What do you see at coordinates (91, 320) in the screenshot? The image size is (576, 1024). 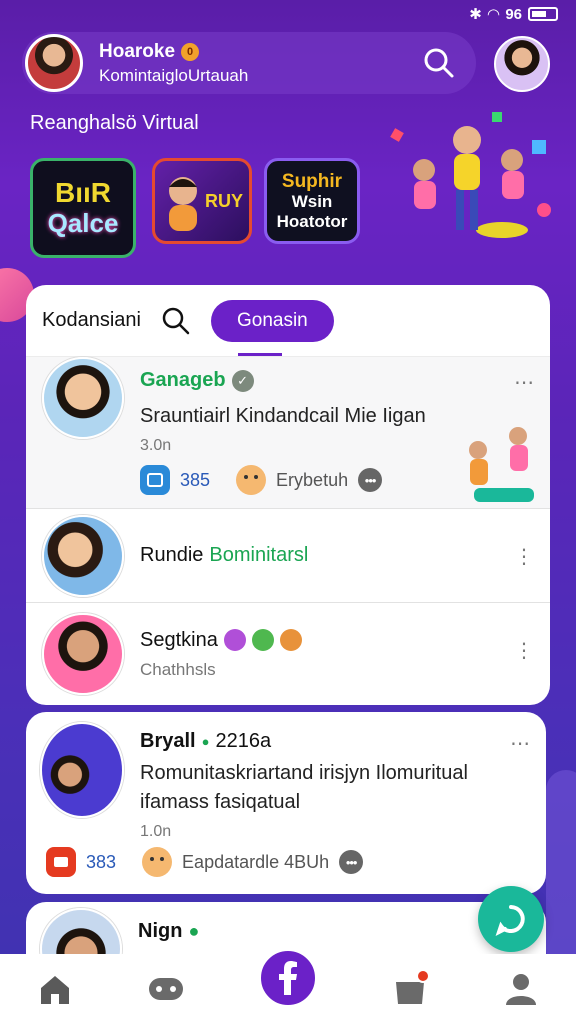 I see `tab-kodansiani: Kodansiani` at bounding box center [91, 320].